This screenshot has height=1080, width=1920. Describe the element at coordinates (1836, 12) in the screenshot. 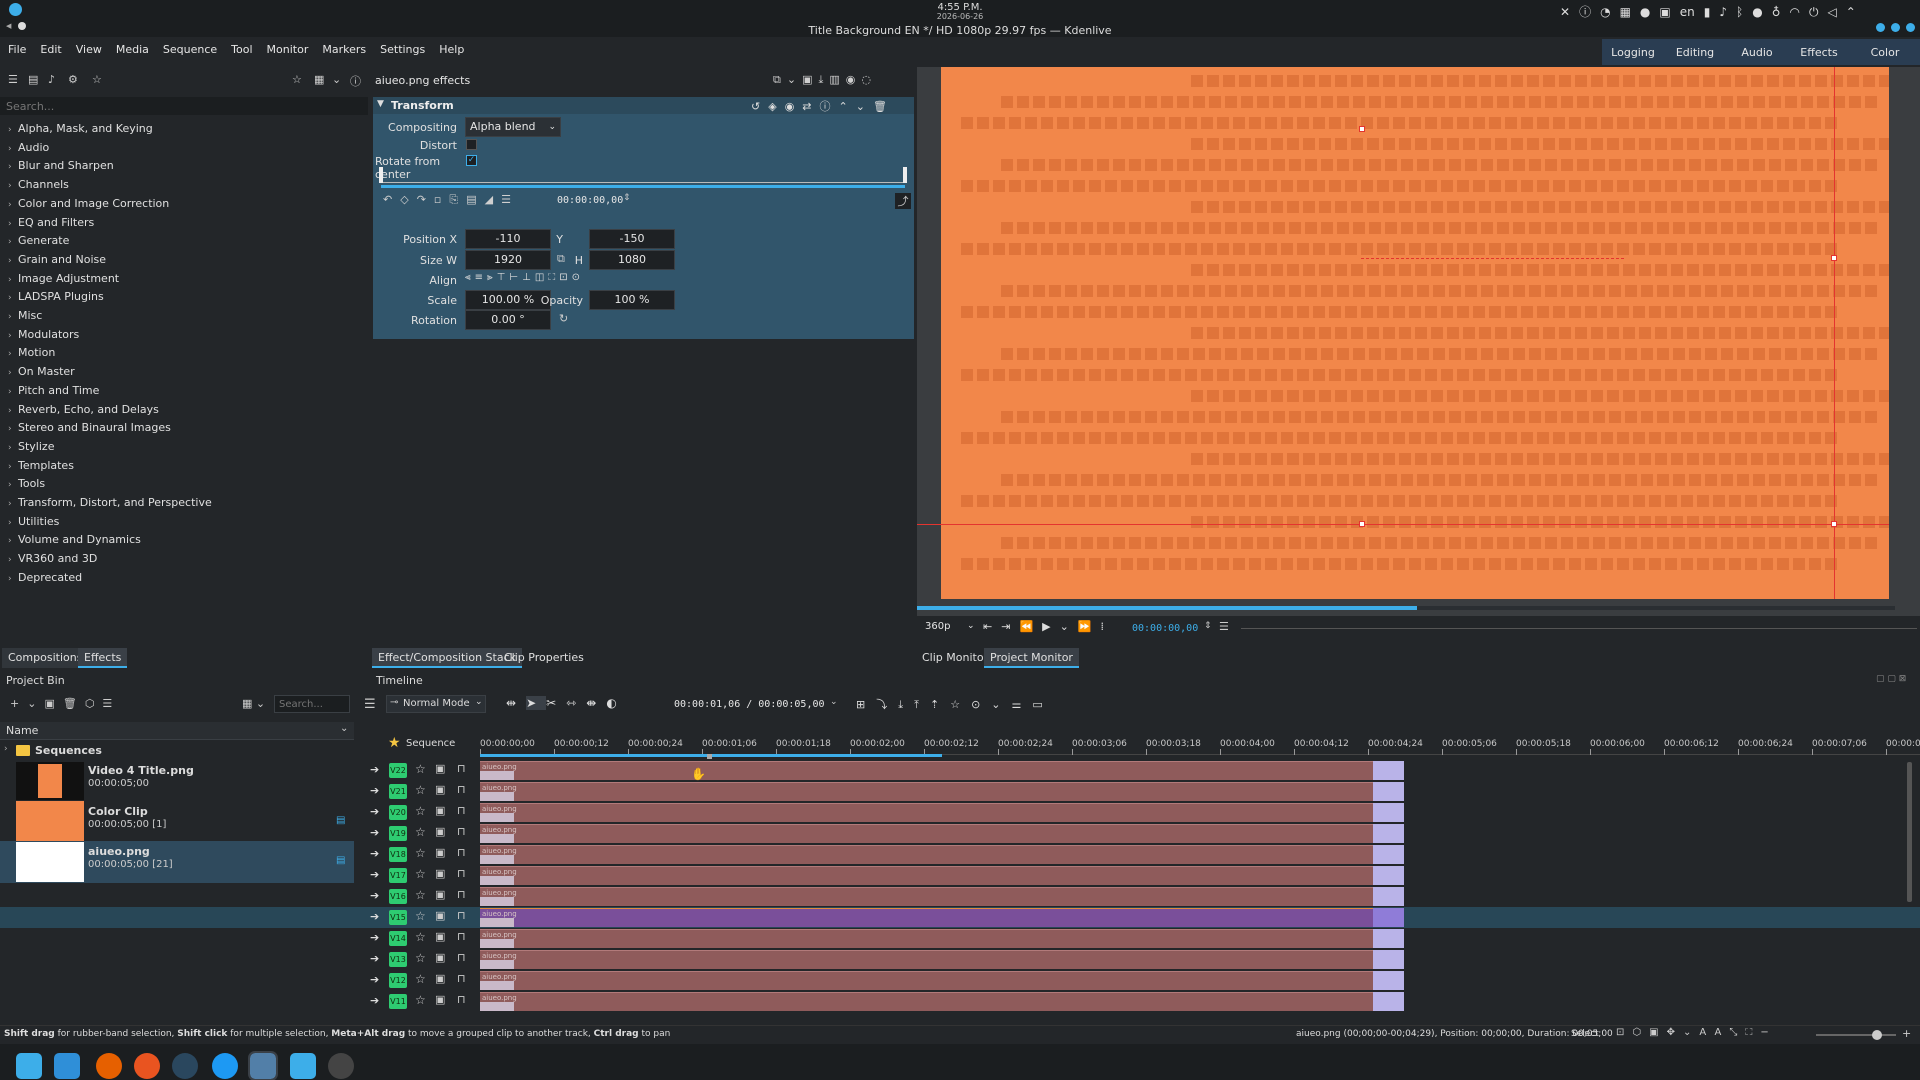

I see `tray-speaker-icon: ◁` at that location.